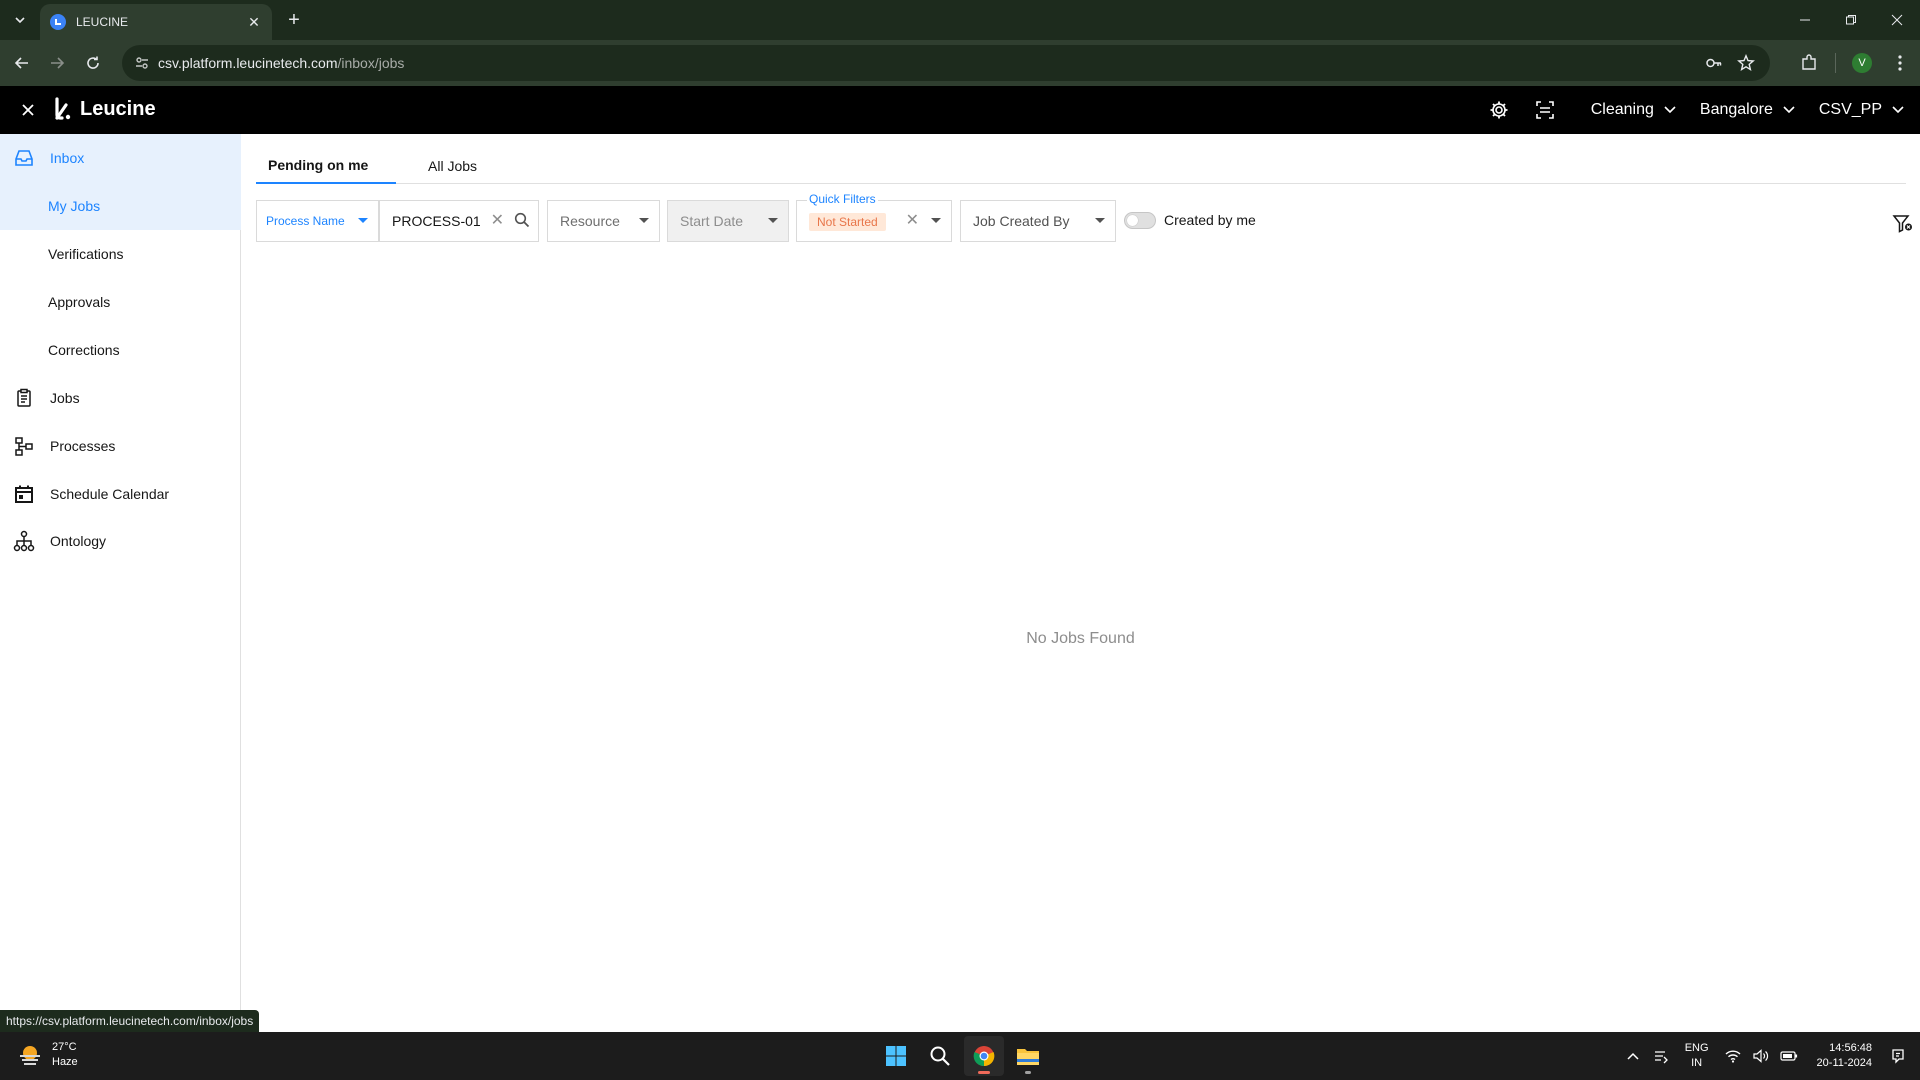 This screenshot has width=1920, height=1080. Describe the element at coordinates (120, 350) in the screenshot. I see `sidebar-item-corrections: Corrections` at that location.